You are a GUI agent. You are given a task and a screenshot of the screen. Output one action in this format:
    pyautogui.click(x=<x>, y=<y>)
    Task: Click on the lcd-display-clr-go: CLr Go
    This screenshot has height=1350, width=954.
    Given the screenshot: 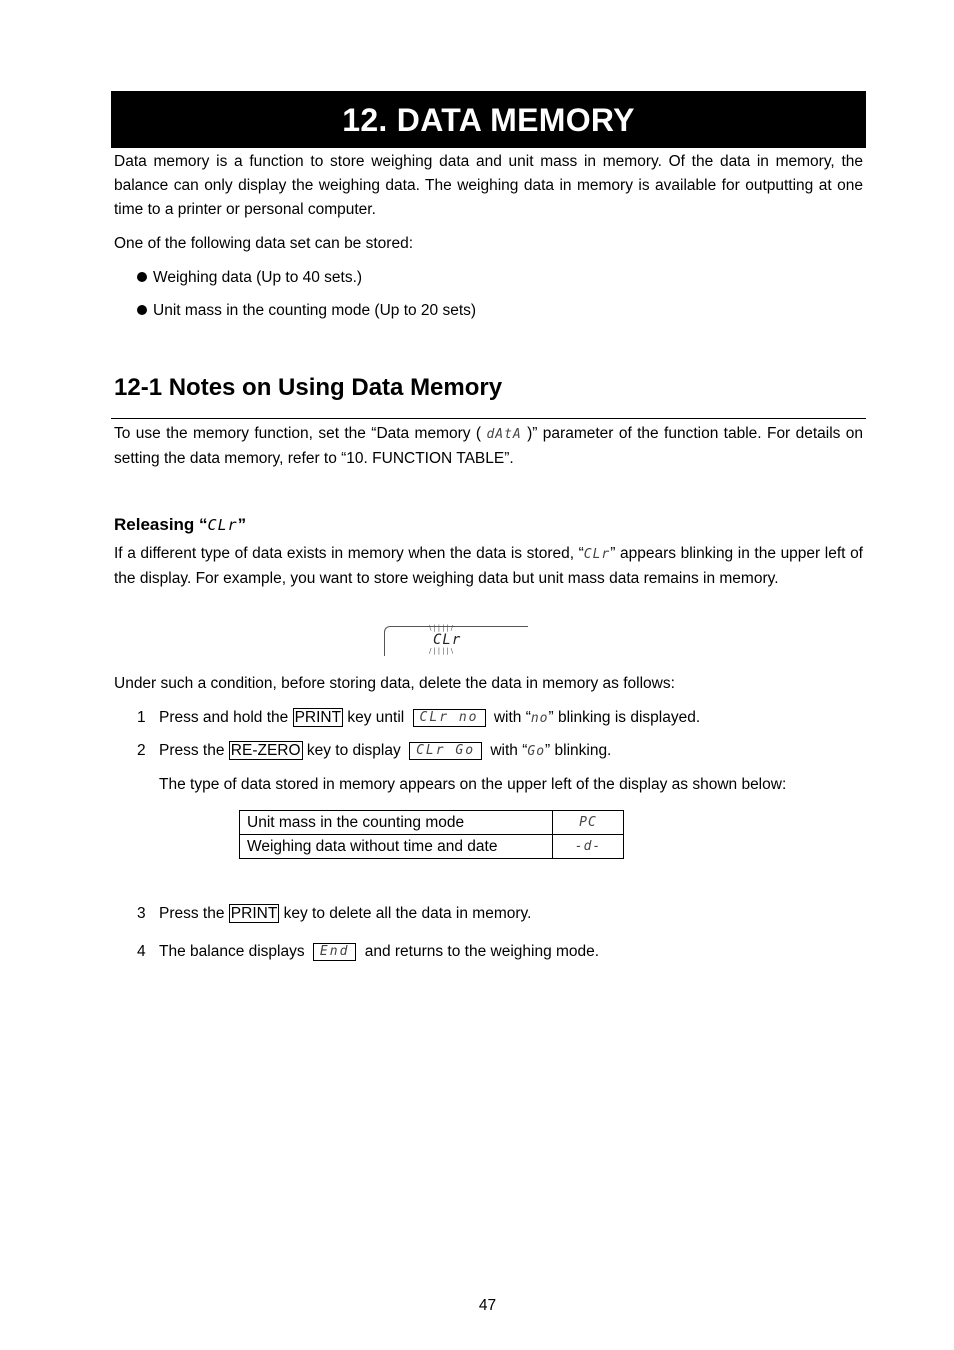 What is the action you would take?
    pyautogui.click(x=446, y=751)
    